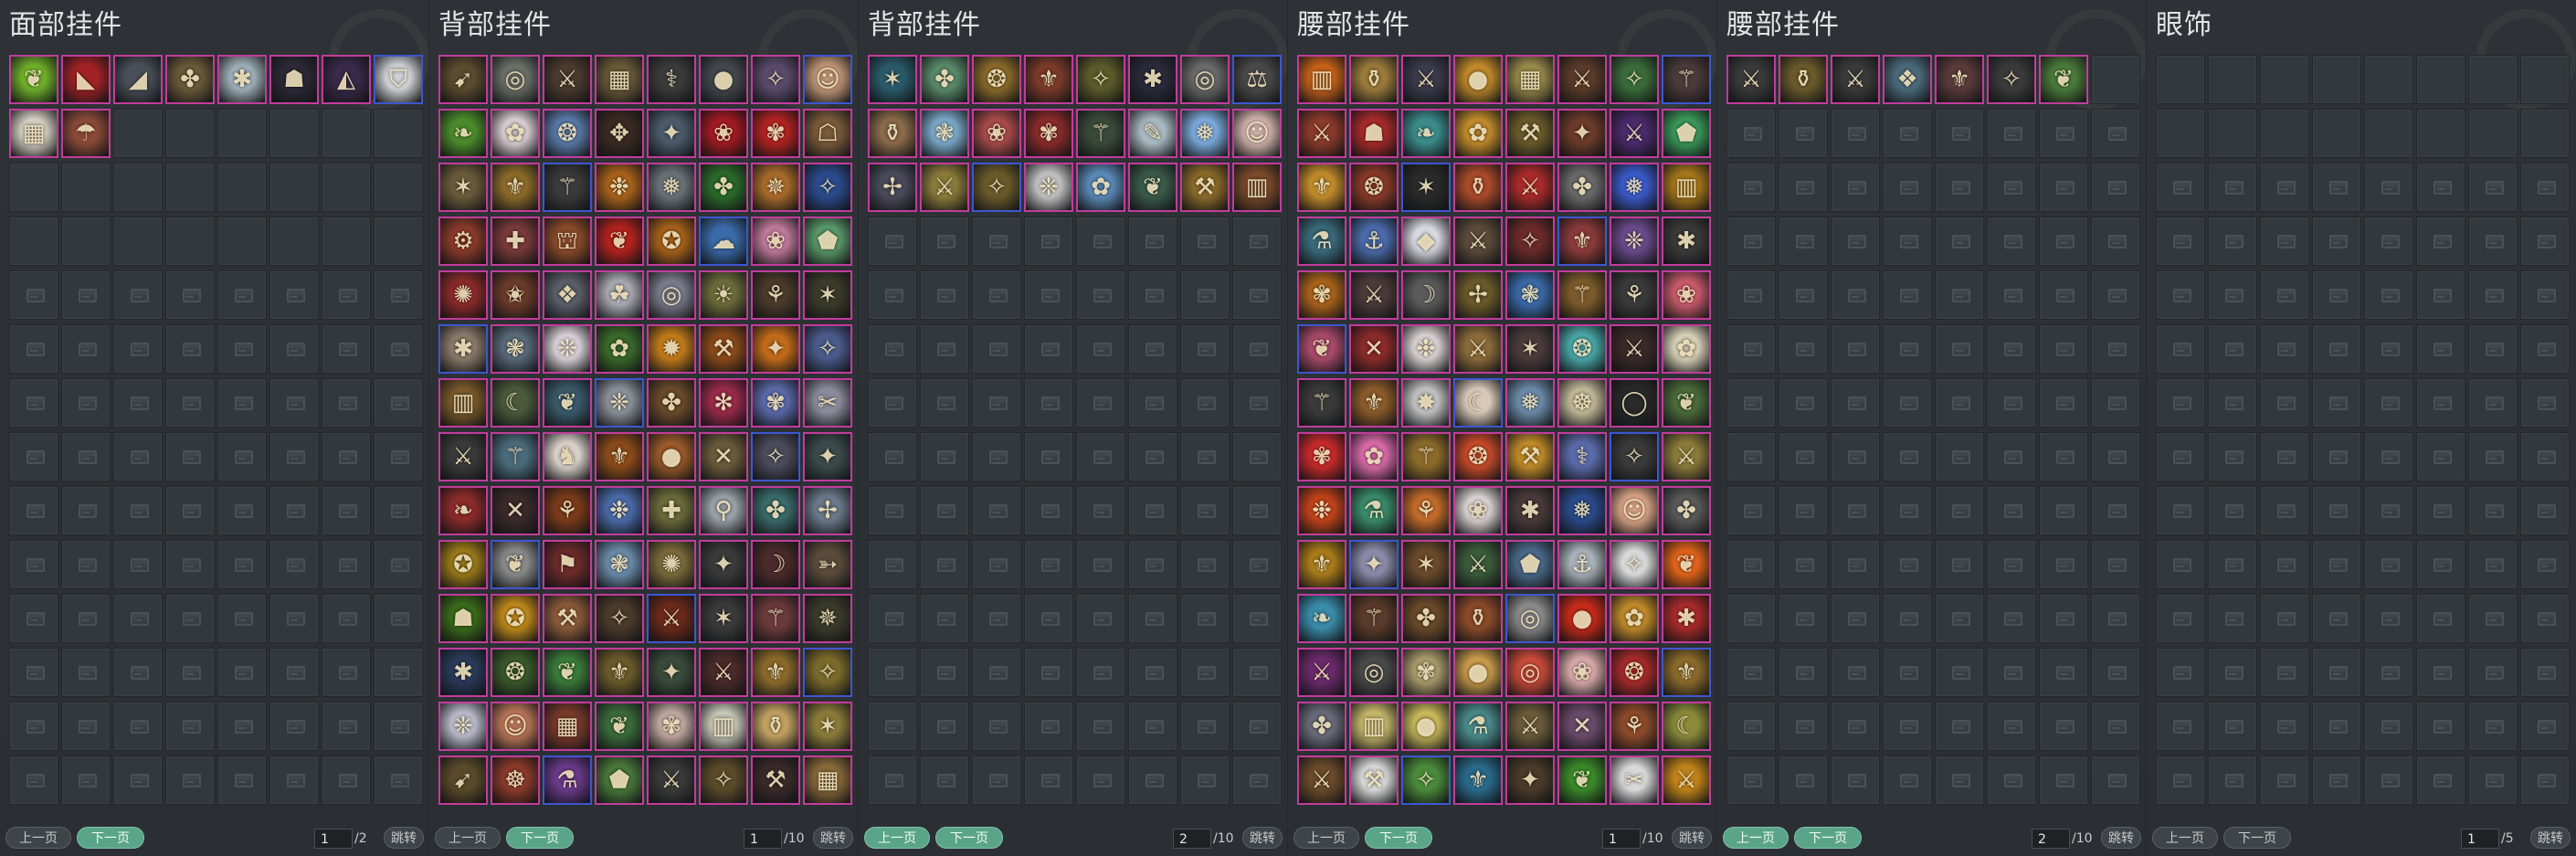 The width and height of the screenshot is (2576, 856). What do you see at coordinates (1530, 133) in the screenshot?
I see `item-slot: ⚒` at bounding box center [1530, 133].